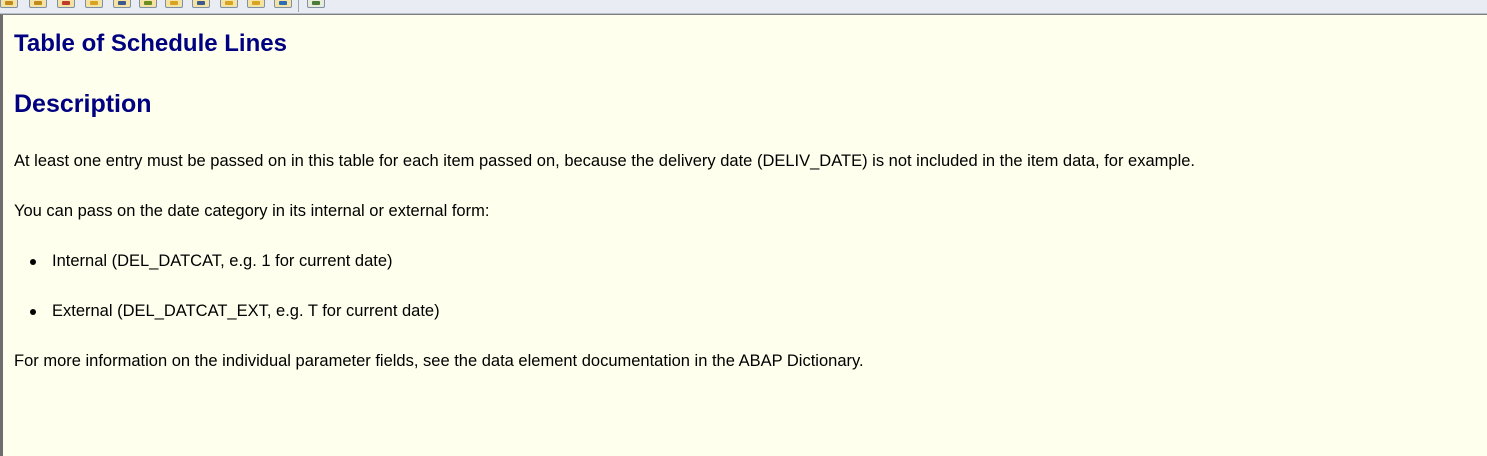  What do you see at coordinates (298, 6) in the screenshot?
I see `toolbar-separator` at bounding box center [298, 6].